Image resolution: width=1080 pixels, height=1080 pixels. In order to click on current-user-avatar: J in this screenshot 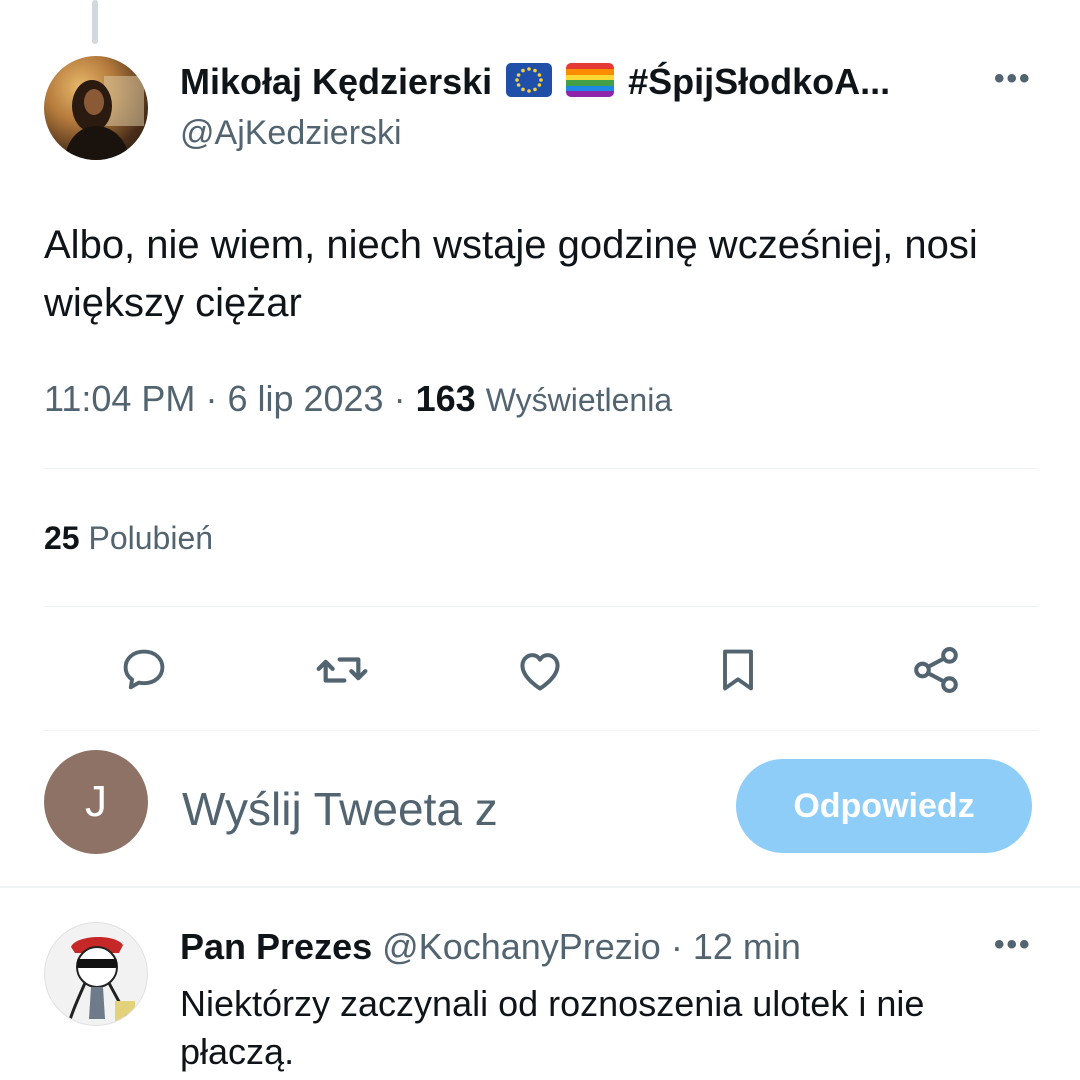, I will do `click(96, 802)`.